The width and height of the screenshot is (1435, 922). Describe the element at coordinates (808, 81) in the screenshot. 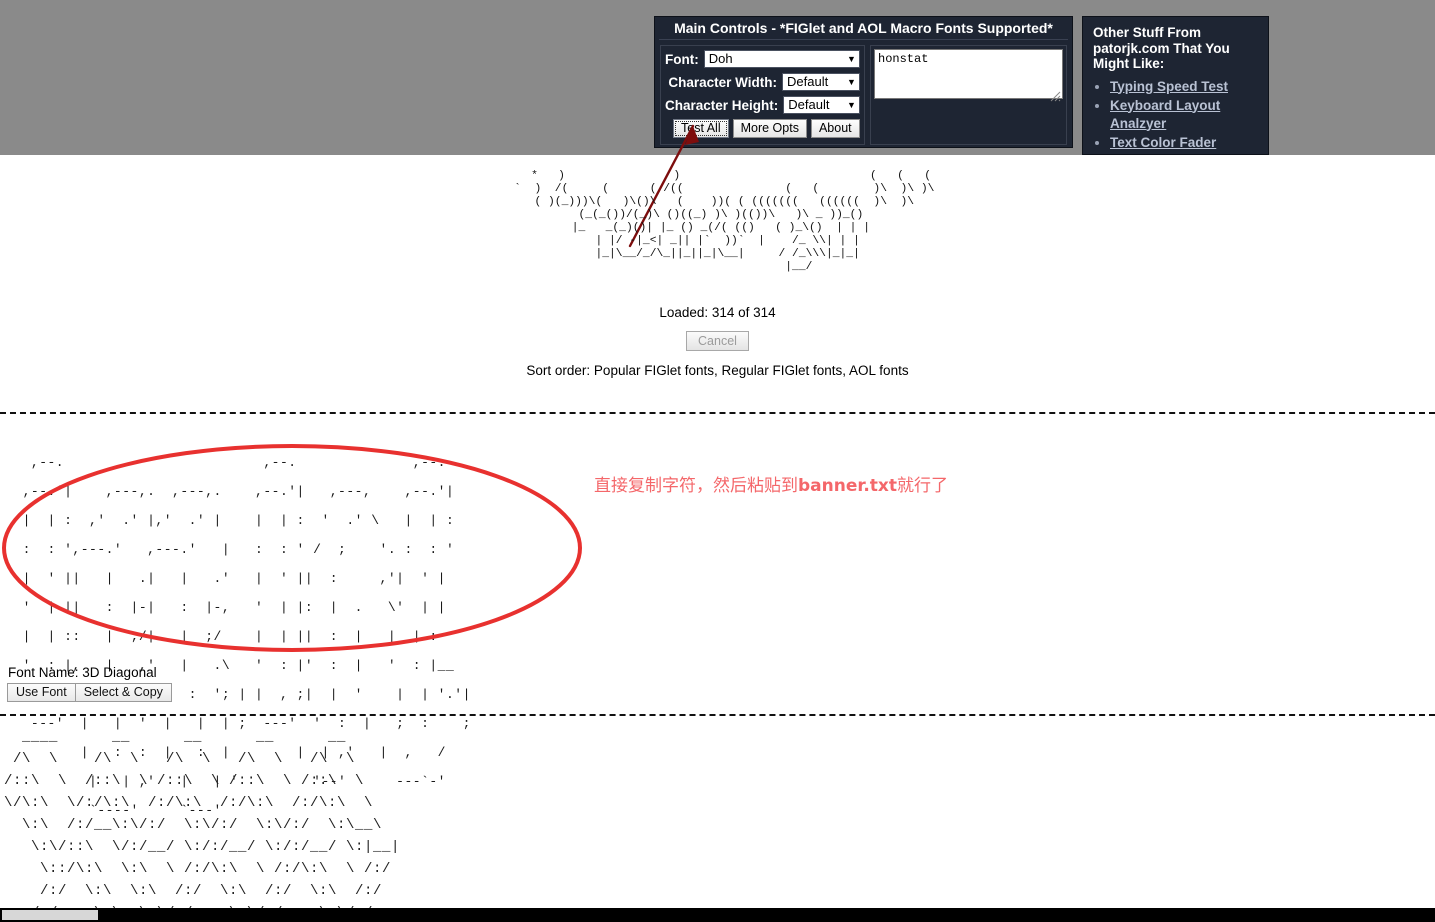

I see `character-width-value: Default` at that location.